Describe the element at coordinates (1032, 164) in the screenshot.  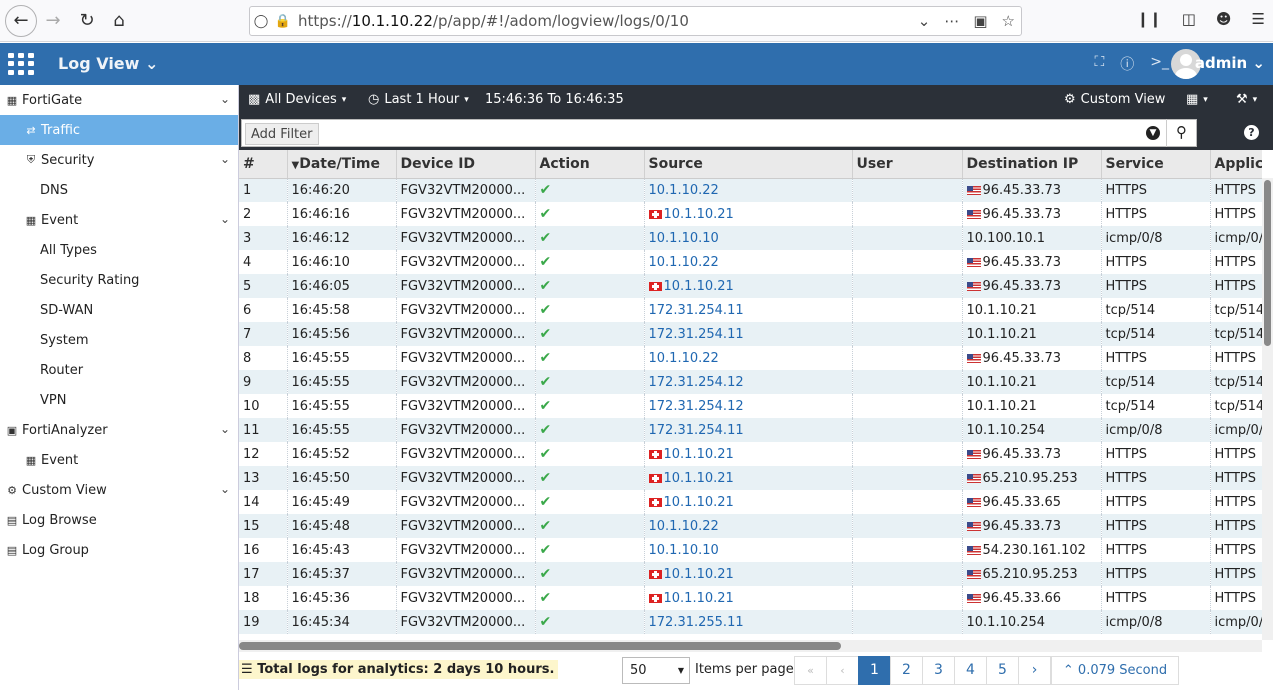
I see `column-header-destination-ip: Destination IP` at that location.